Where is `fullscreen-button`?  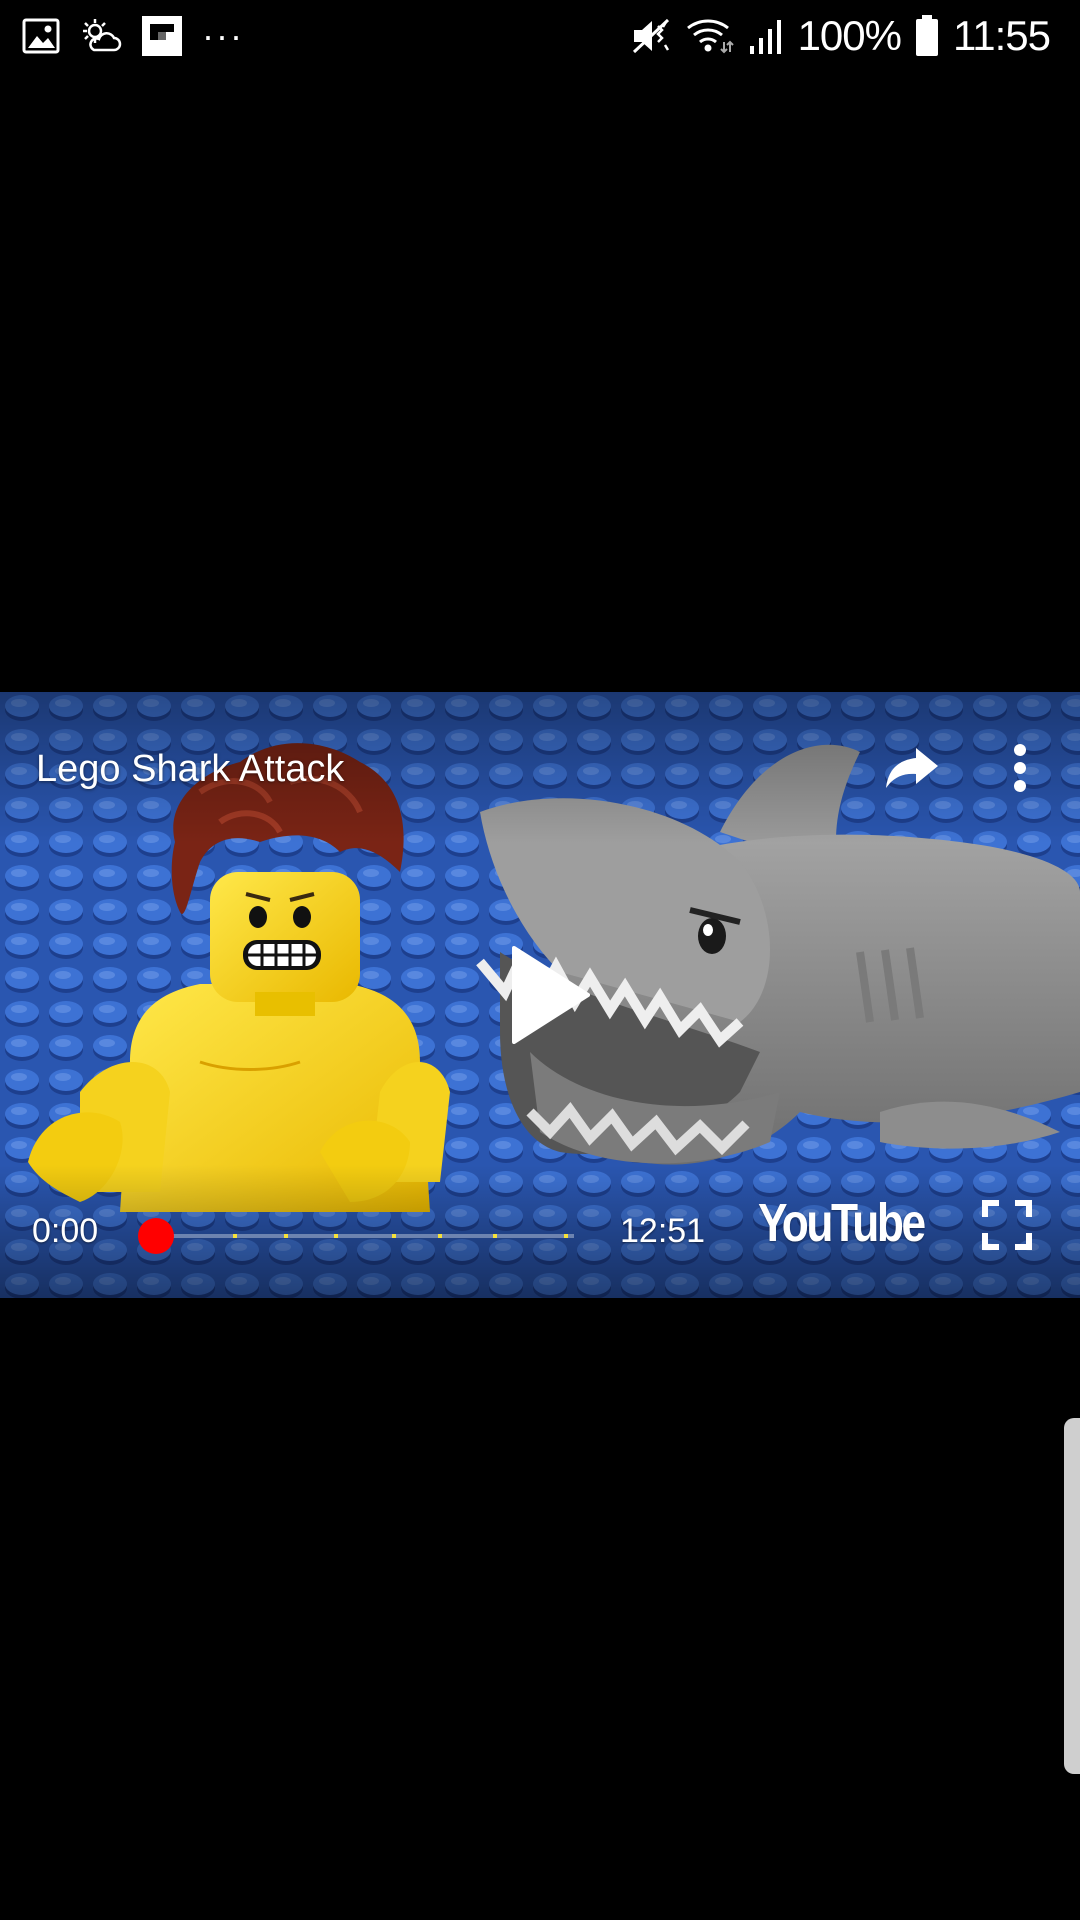
fullscreen-button is located at coordinates (1007, 1225).